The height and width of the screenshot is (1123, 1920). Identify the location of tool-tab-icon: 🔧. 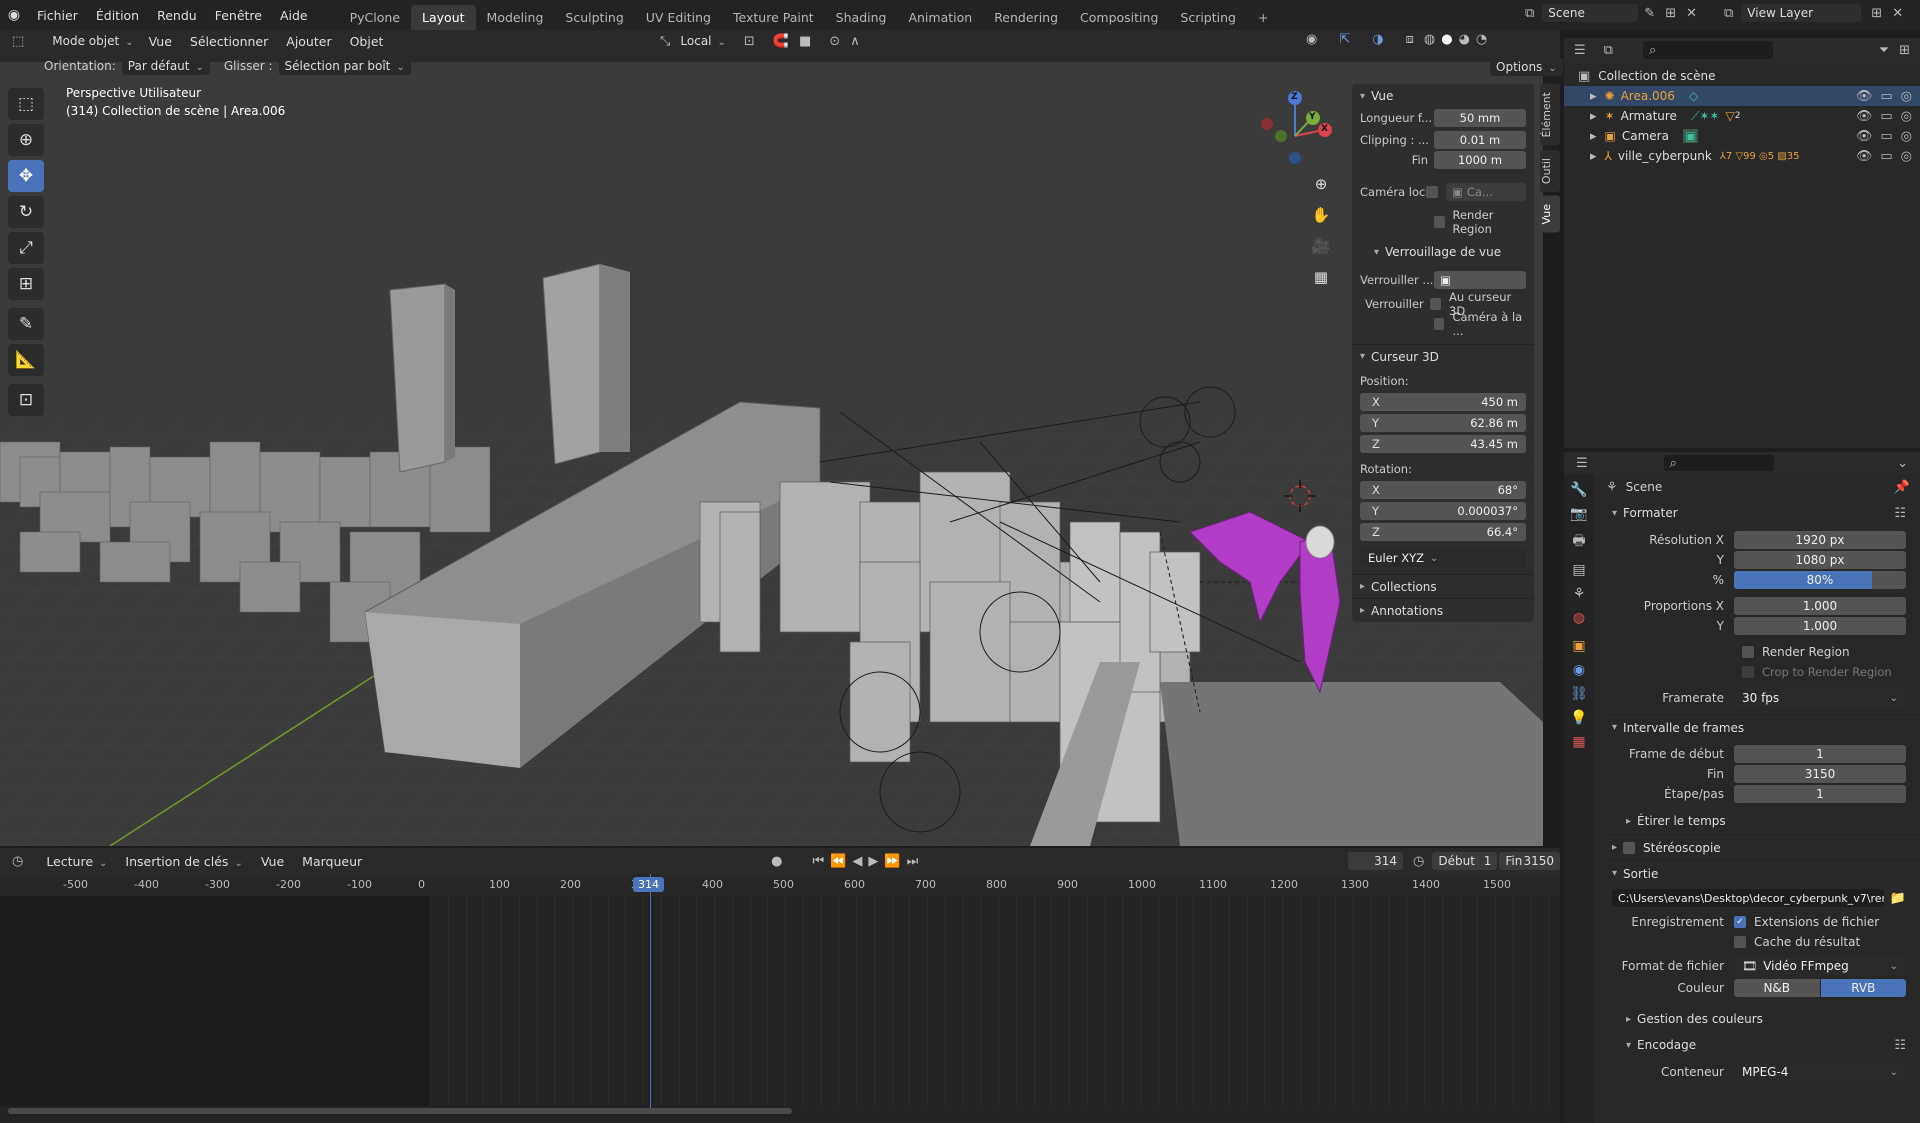
(1579, 490).